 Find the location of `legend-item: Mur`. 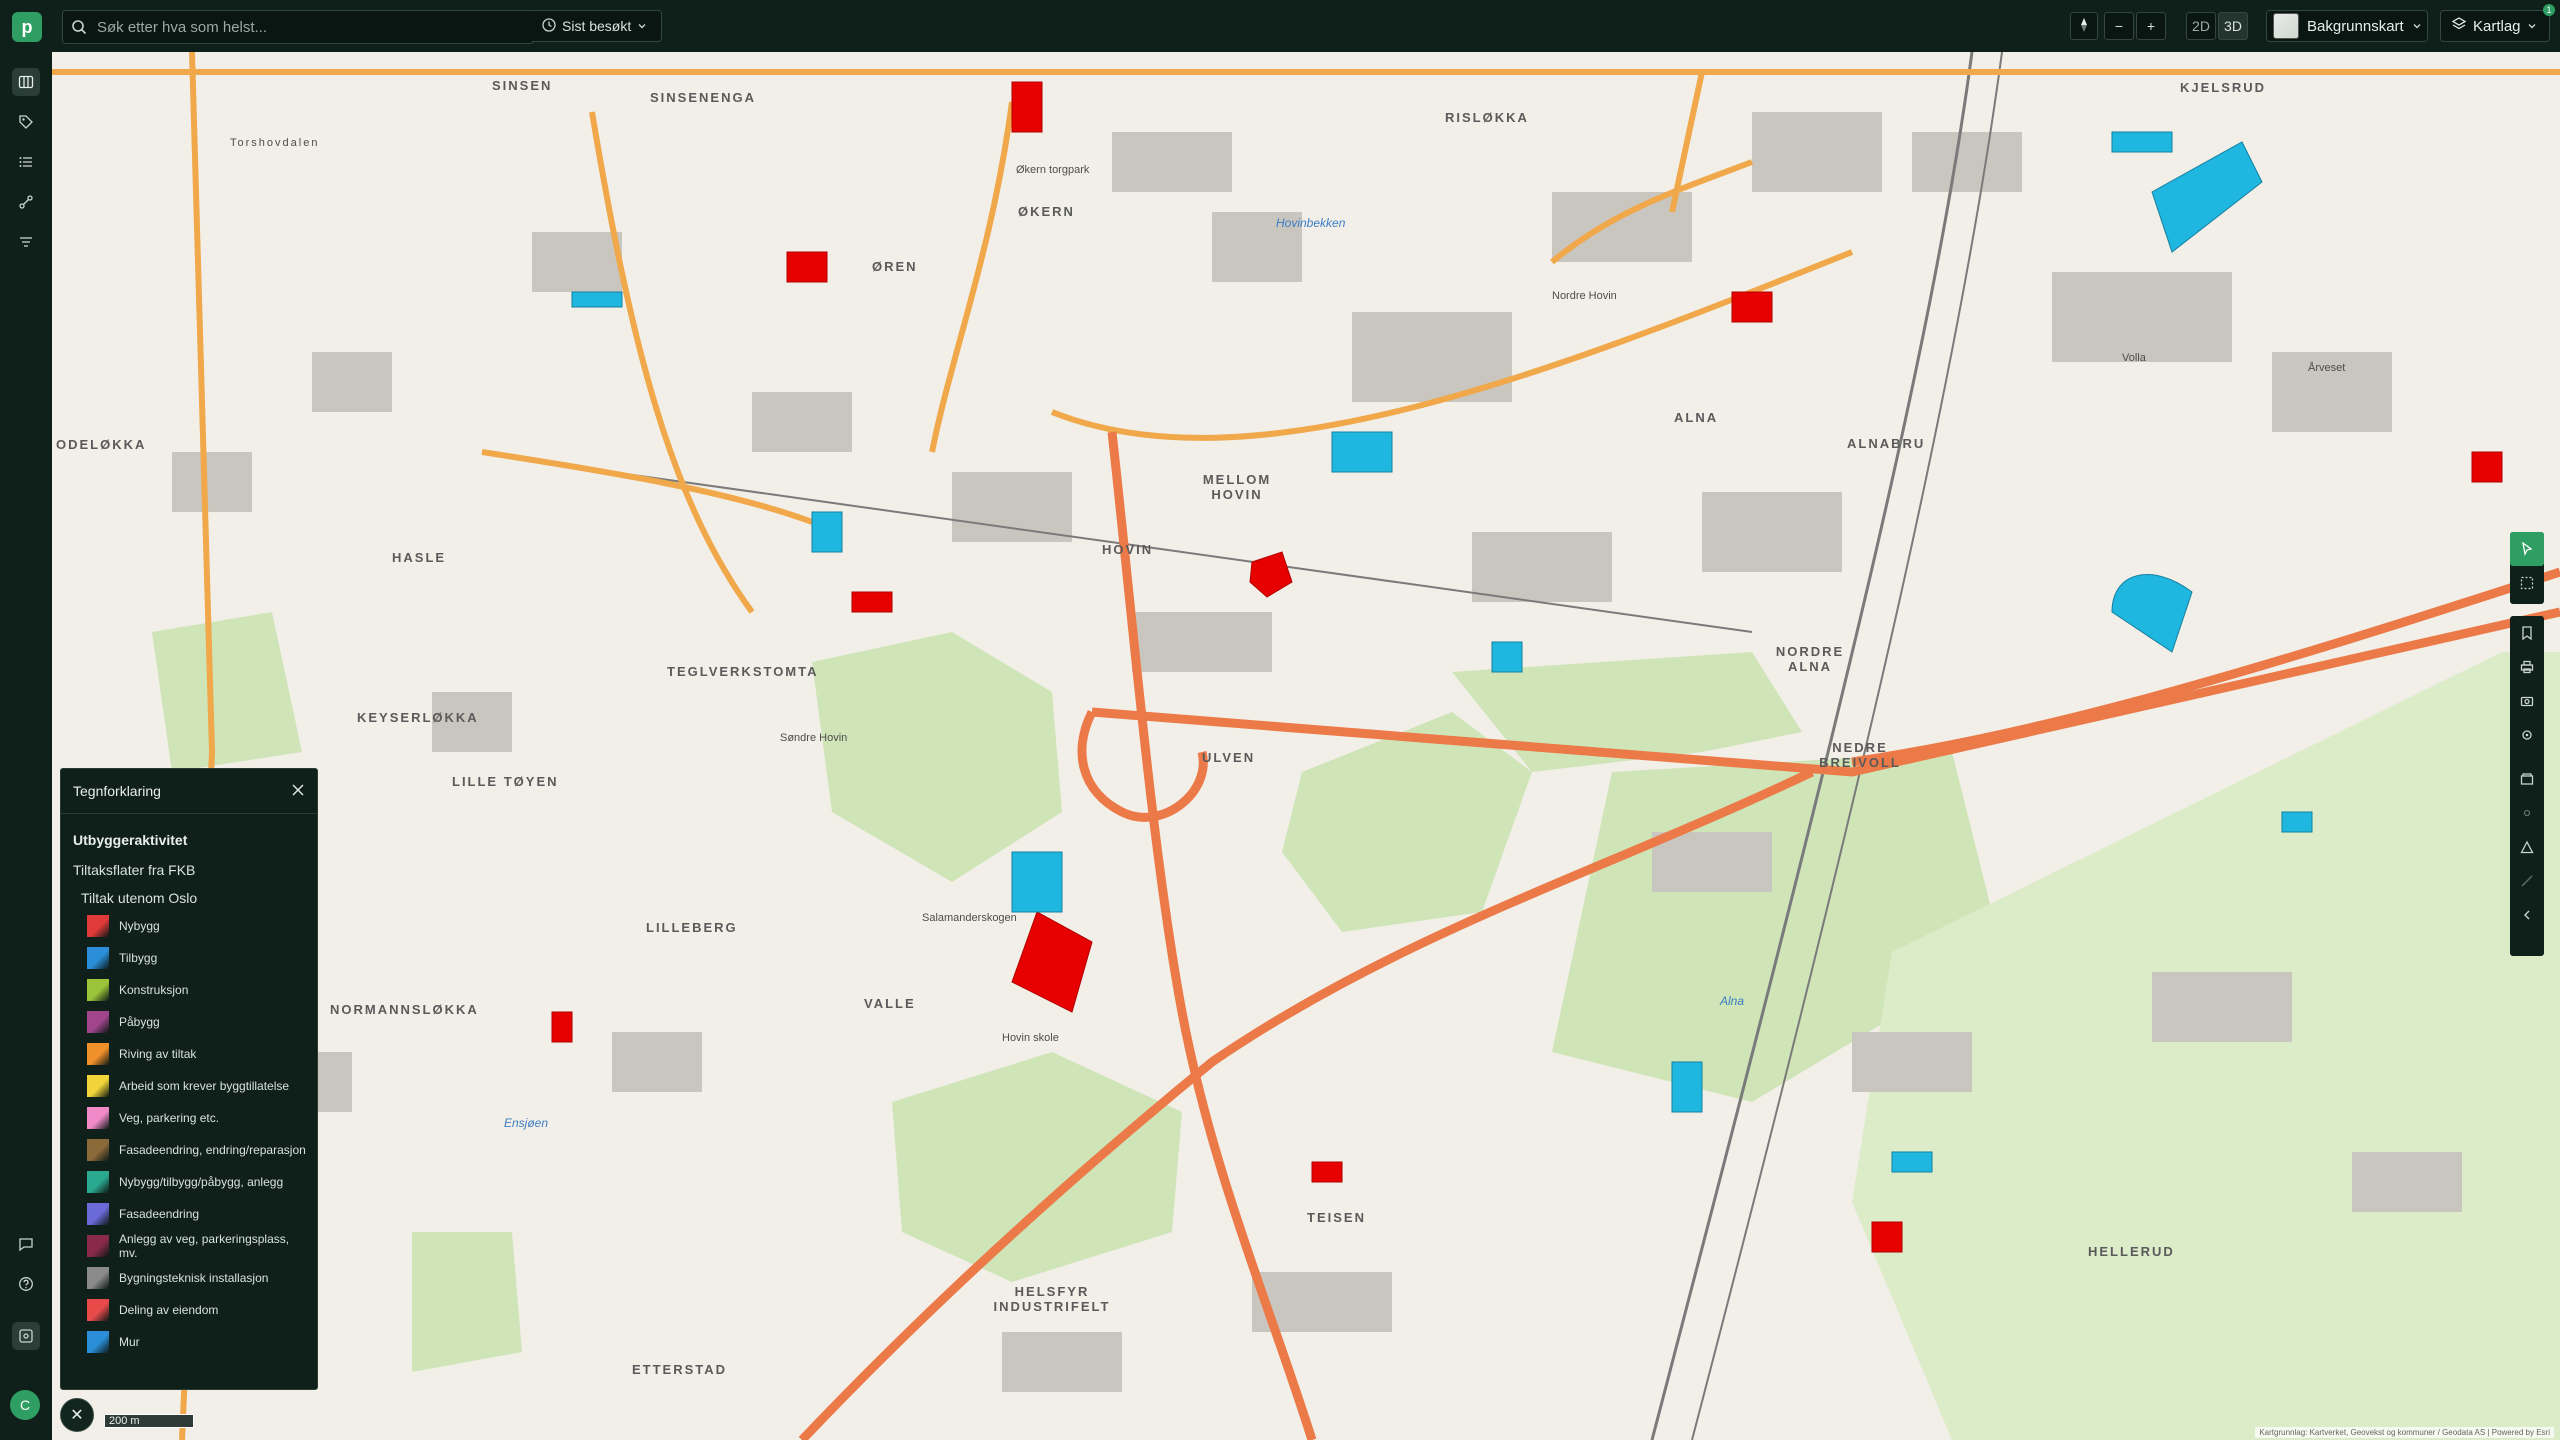

legend-item: Mur is located at coordinates (189, 1342).